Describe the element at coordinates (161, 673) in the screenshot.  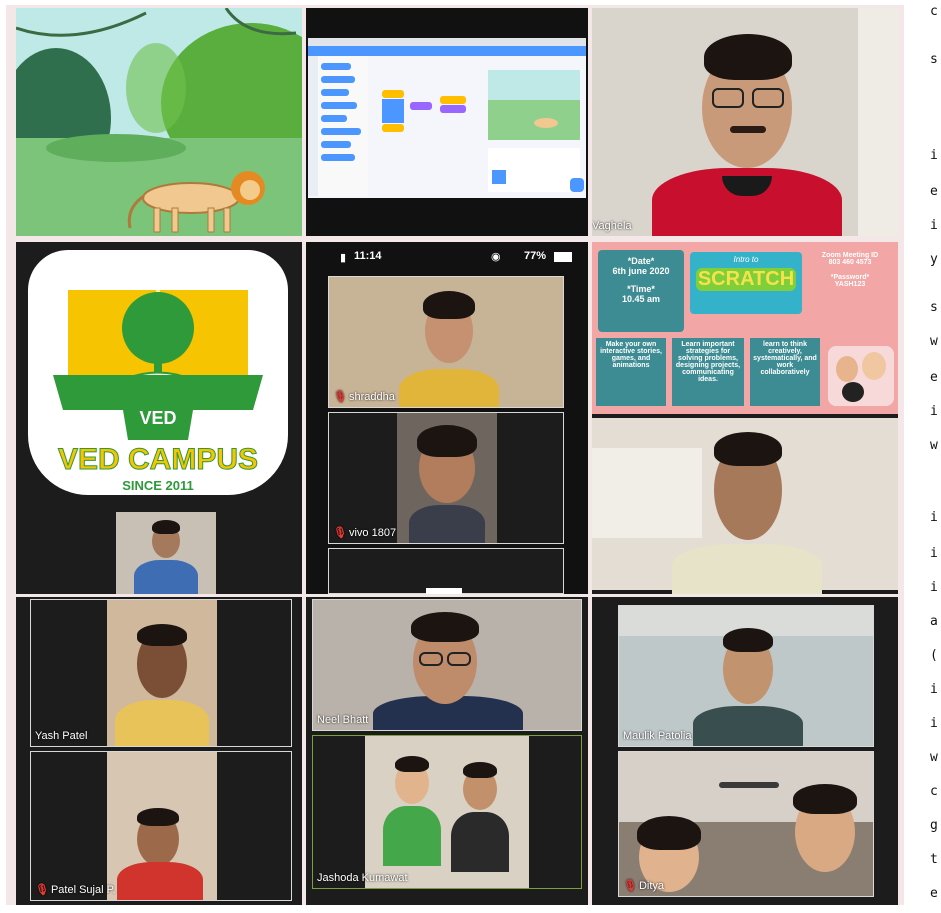
I see `video-tile-yash: Yash Patel` at that location.